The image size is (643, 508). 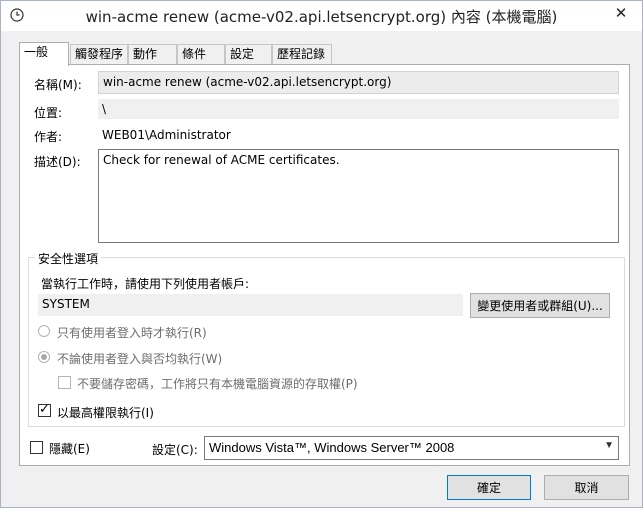 I want to click on cancel-button: 取消, so click(x=586, y=487).